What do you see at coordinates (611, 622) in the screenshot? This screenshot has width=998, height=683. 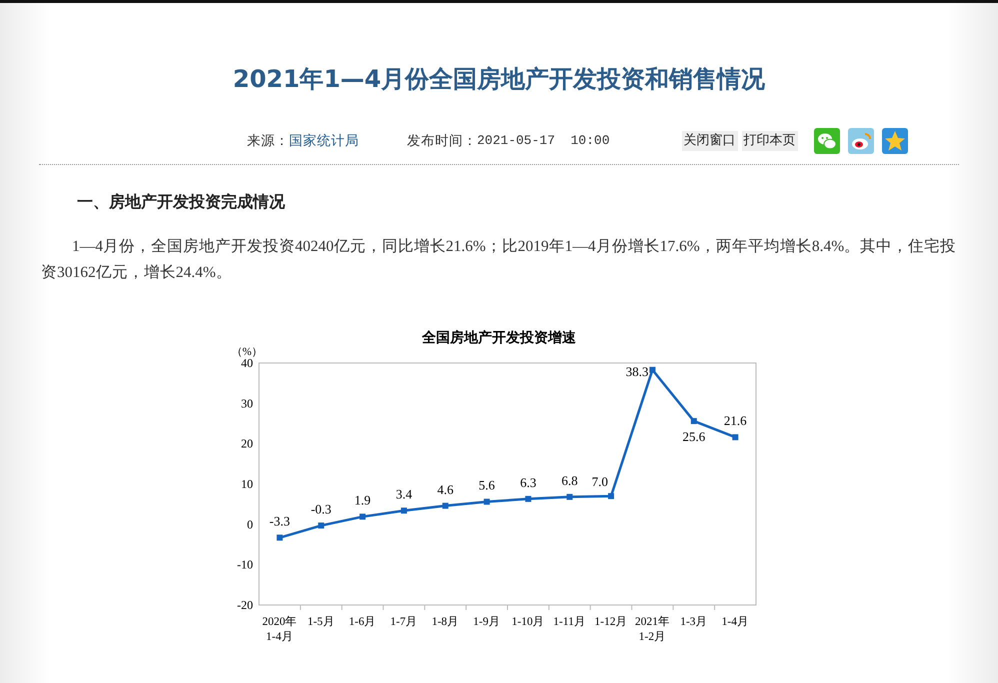 I see `x-tick-label: 1-12月` at bounding box center [611, 622].